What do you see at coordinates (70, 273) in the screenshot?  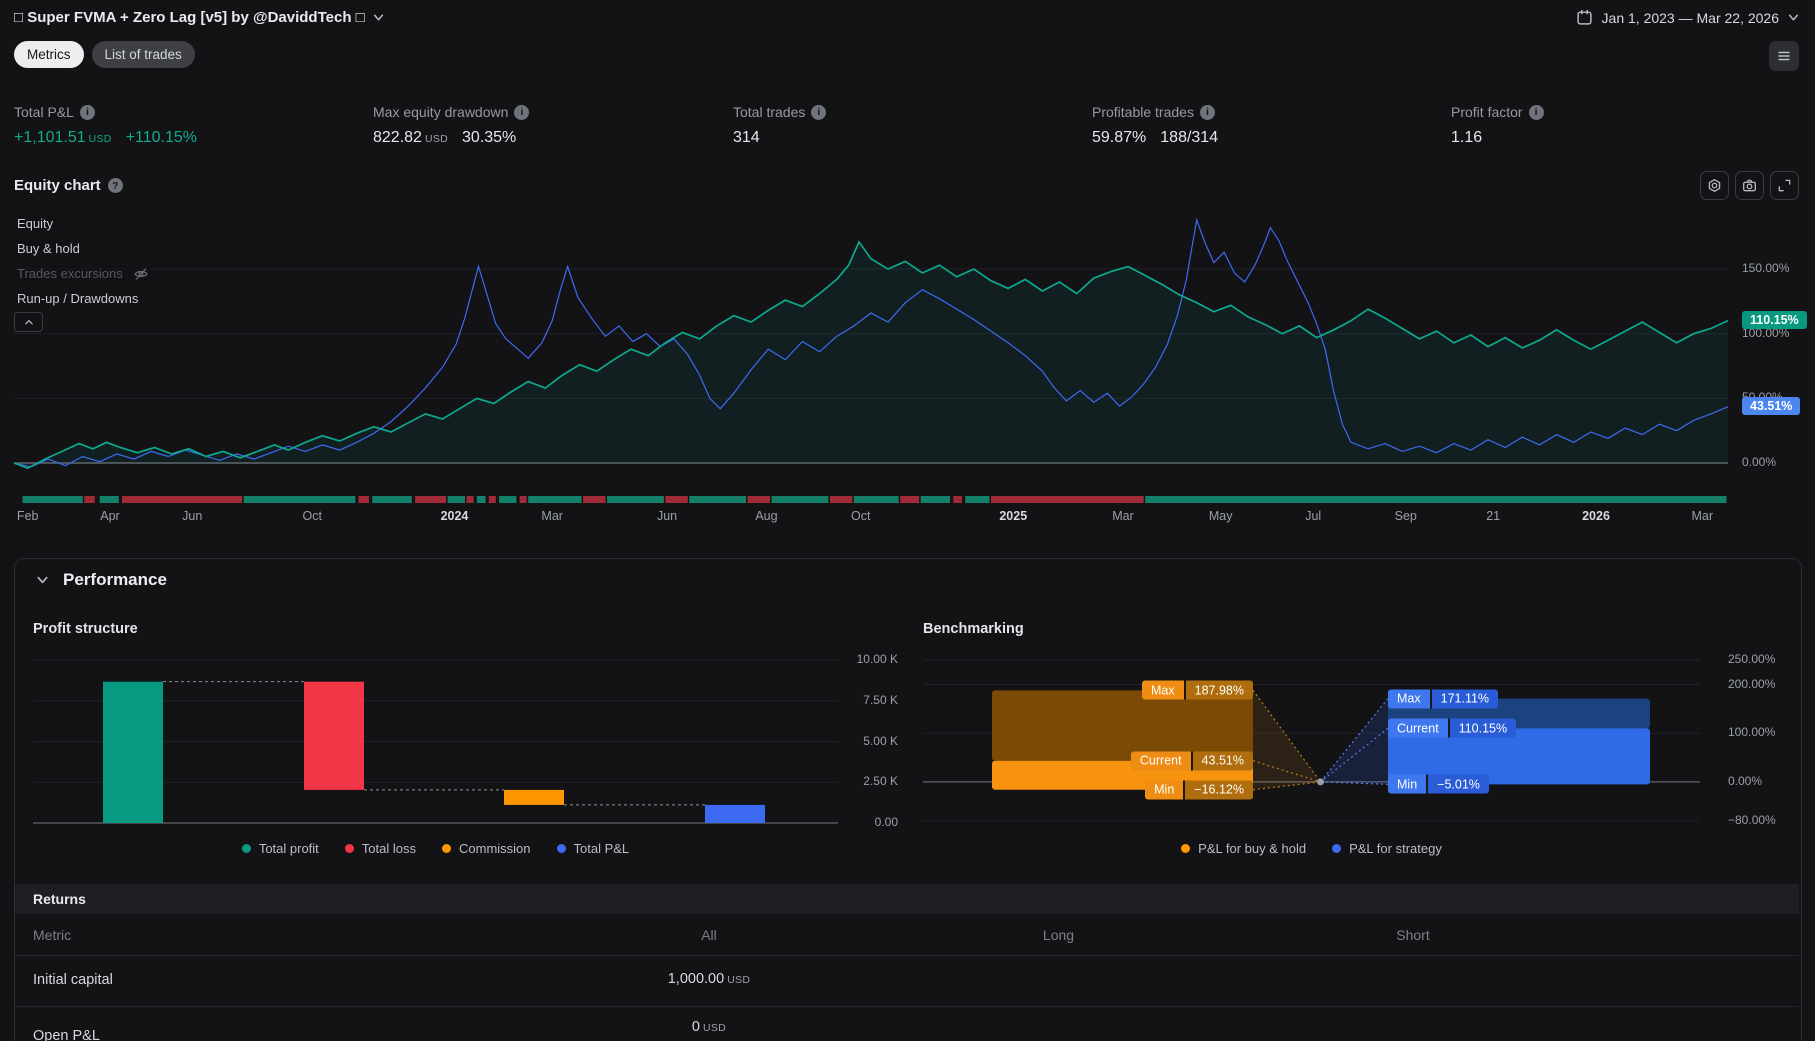 I see `legend-label: Trades excursions` at bounding box center [70, 273].